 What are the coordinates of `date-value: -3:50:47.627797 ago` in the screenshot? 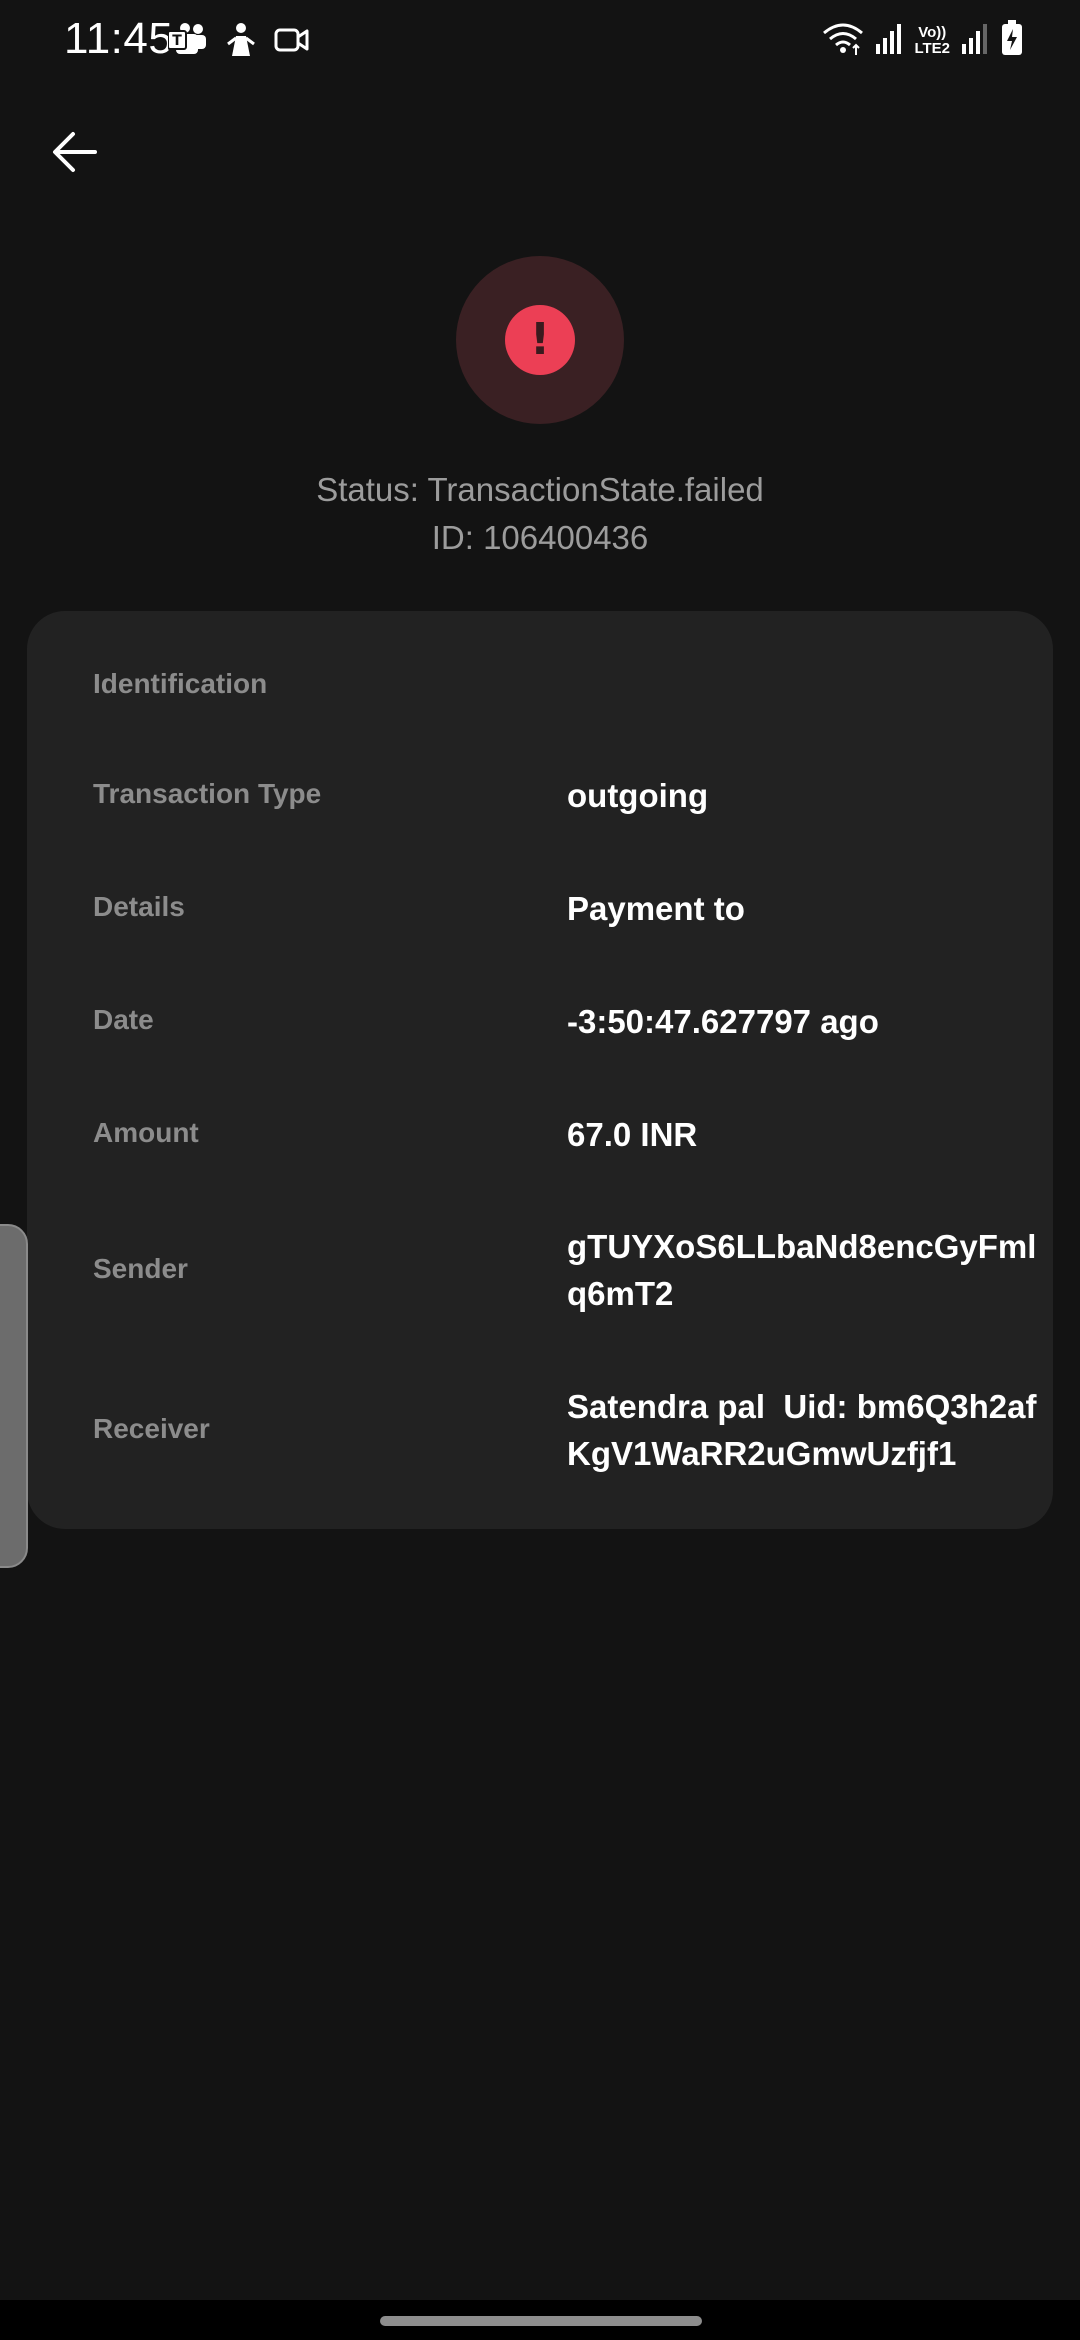 It's located at (723, 1021).